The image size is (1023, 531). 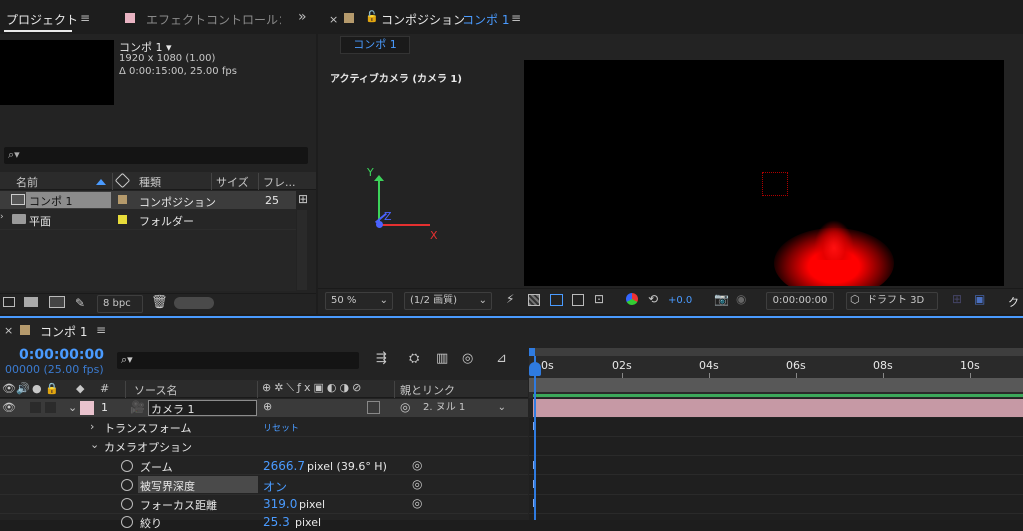 I want to click on work-area-range, so click(x=776, y=385).